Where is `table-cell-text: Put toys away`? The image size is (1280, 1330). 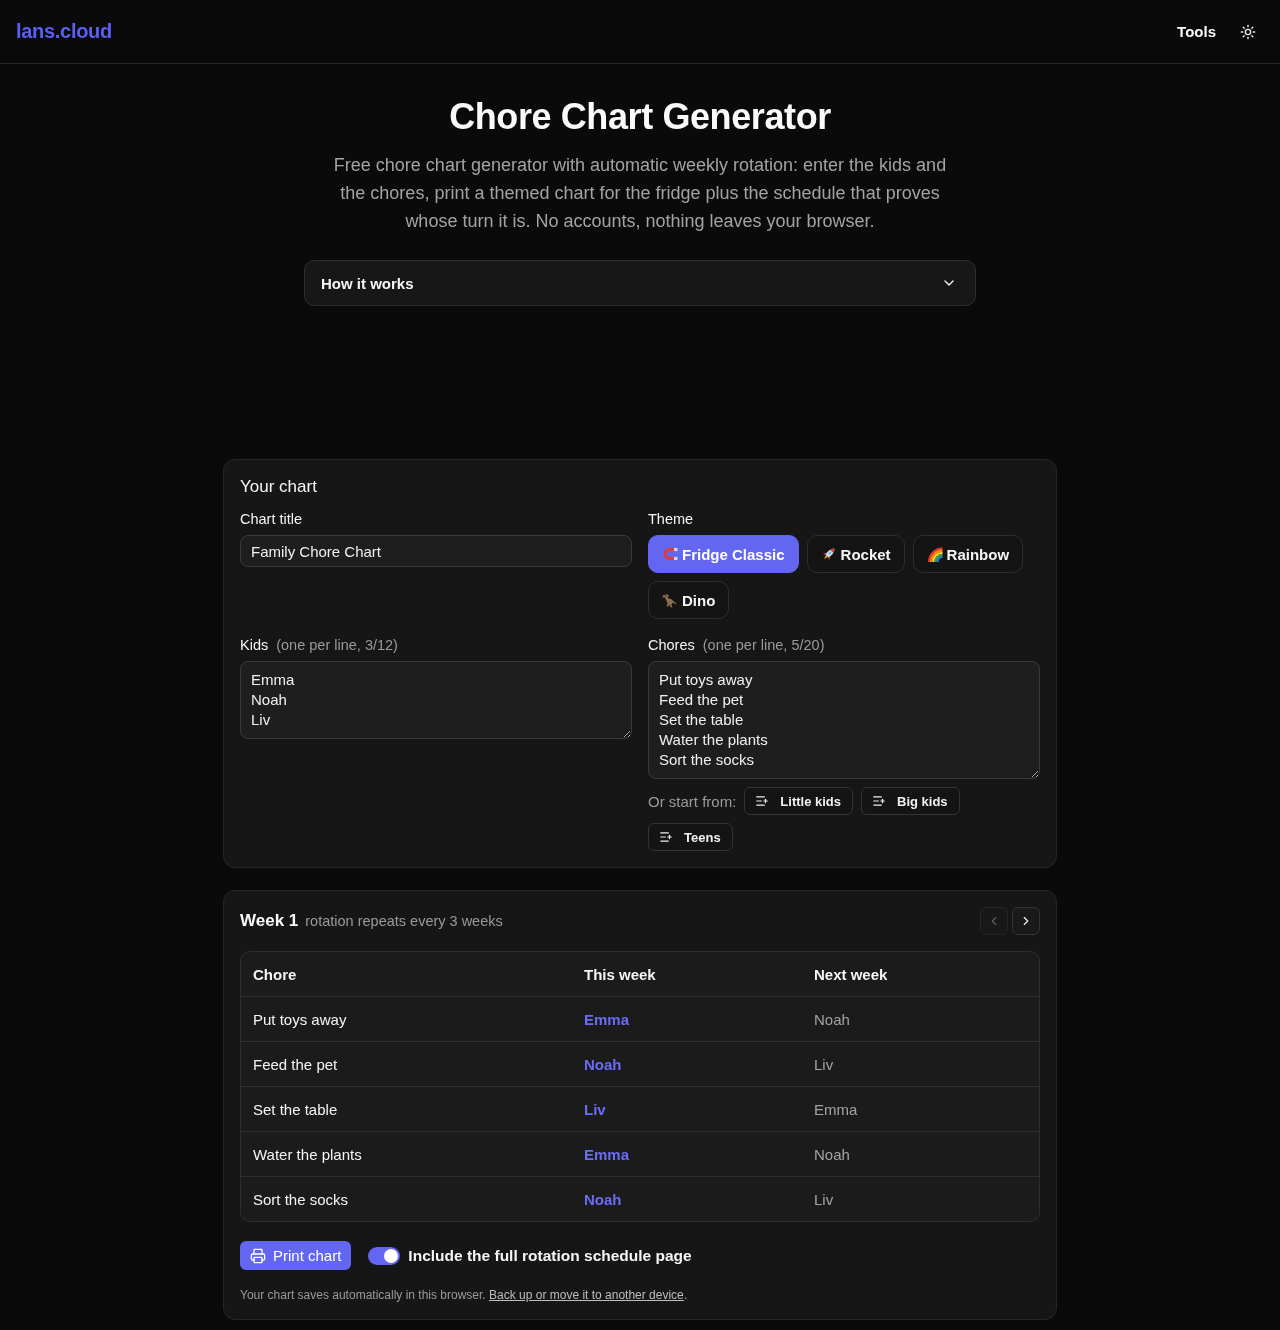 table-cell-text: Put toys away is located at coordinates (300, 1019).